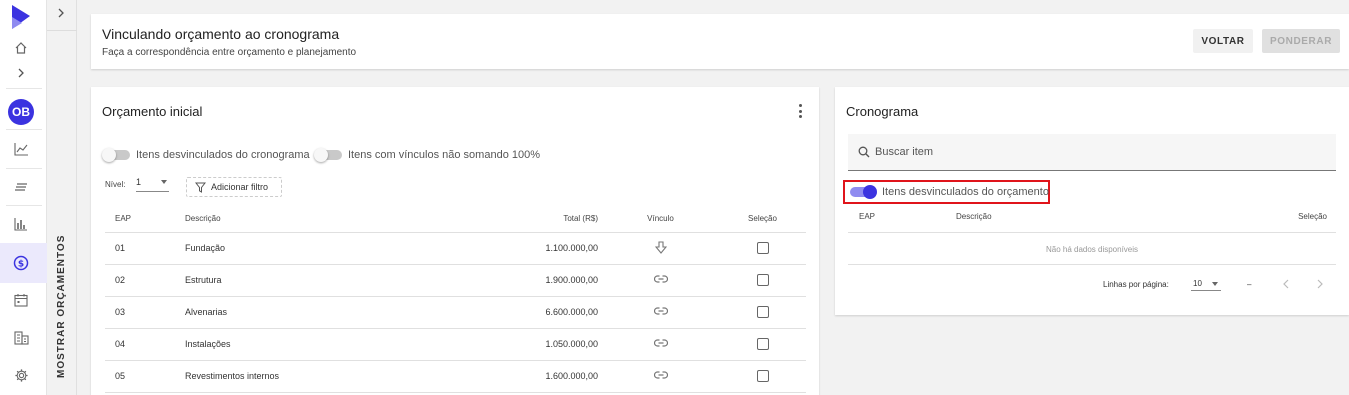 This screenshot has height=395, width=1349. What do you see at coordinates (965, 192) in the screenshot?
I see `toggle-unlinked-budget-label: Itens desvinculados do orçamento` at bounding box center [965, 192].